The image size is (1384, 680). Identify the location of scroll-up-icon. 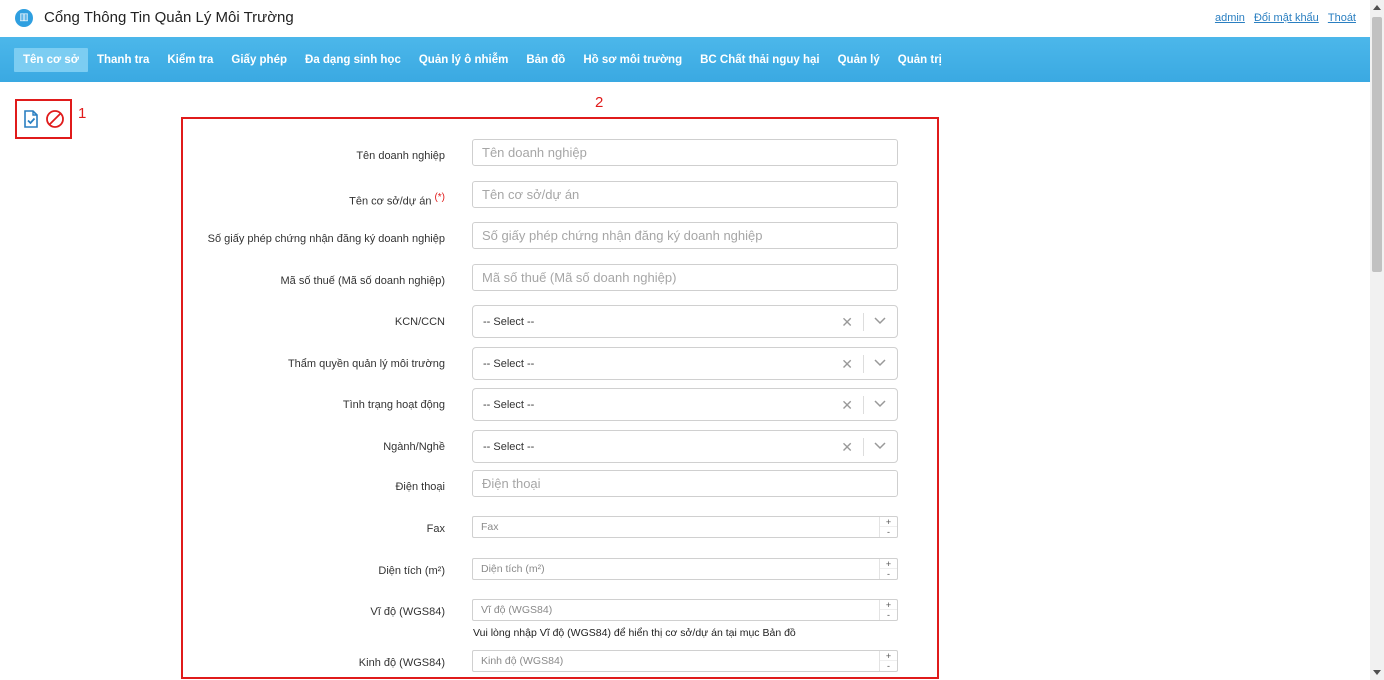
(1377, 7).